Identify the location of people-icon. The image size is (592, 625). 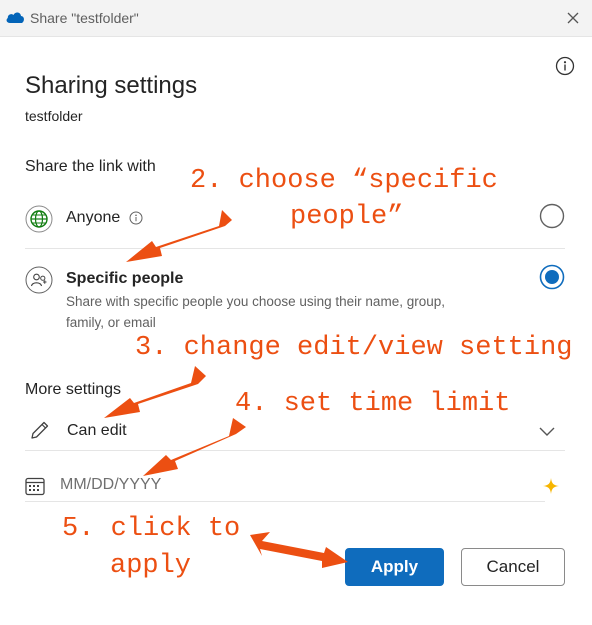
(39, 280).